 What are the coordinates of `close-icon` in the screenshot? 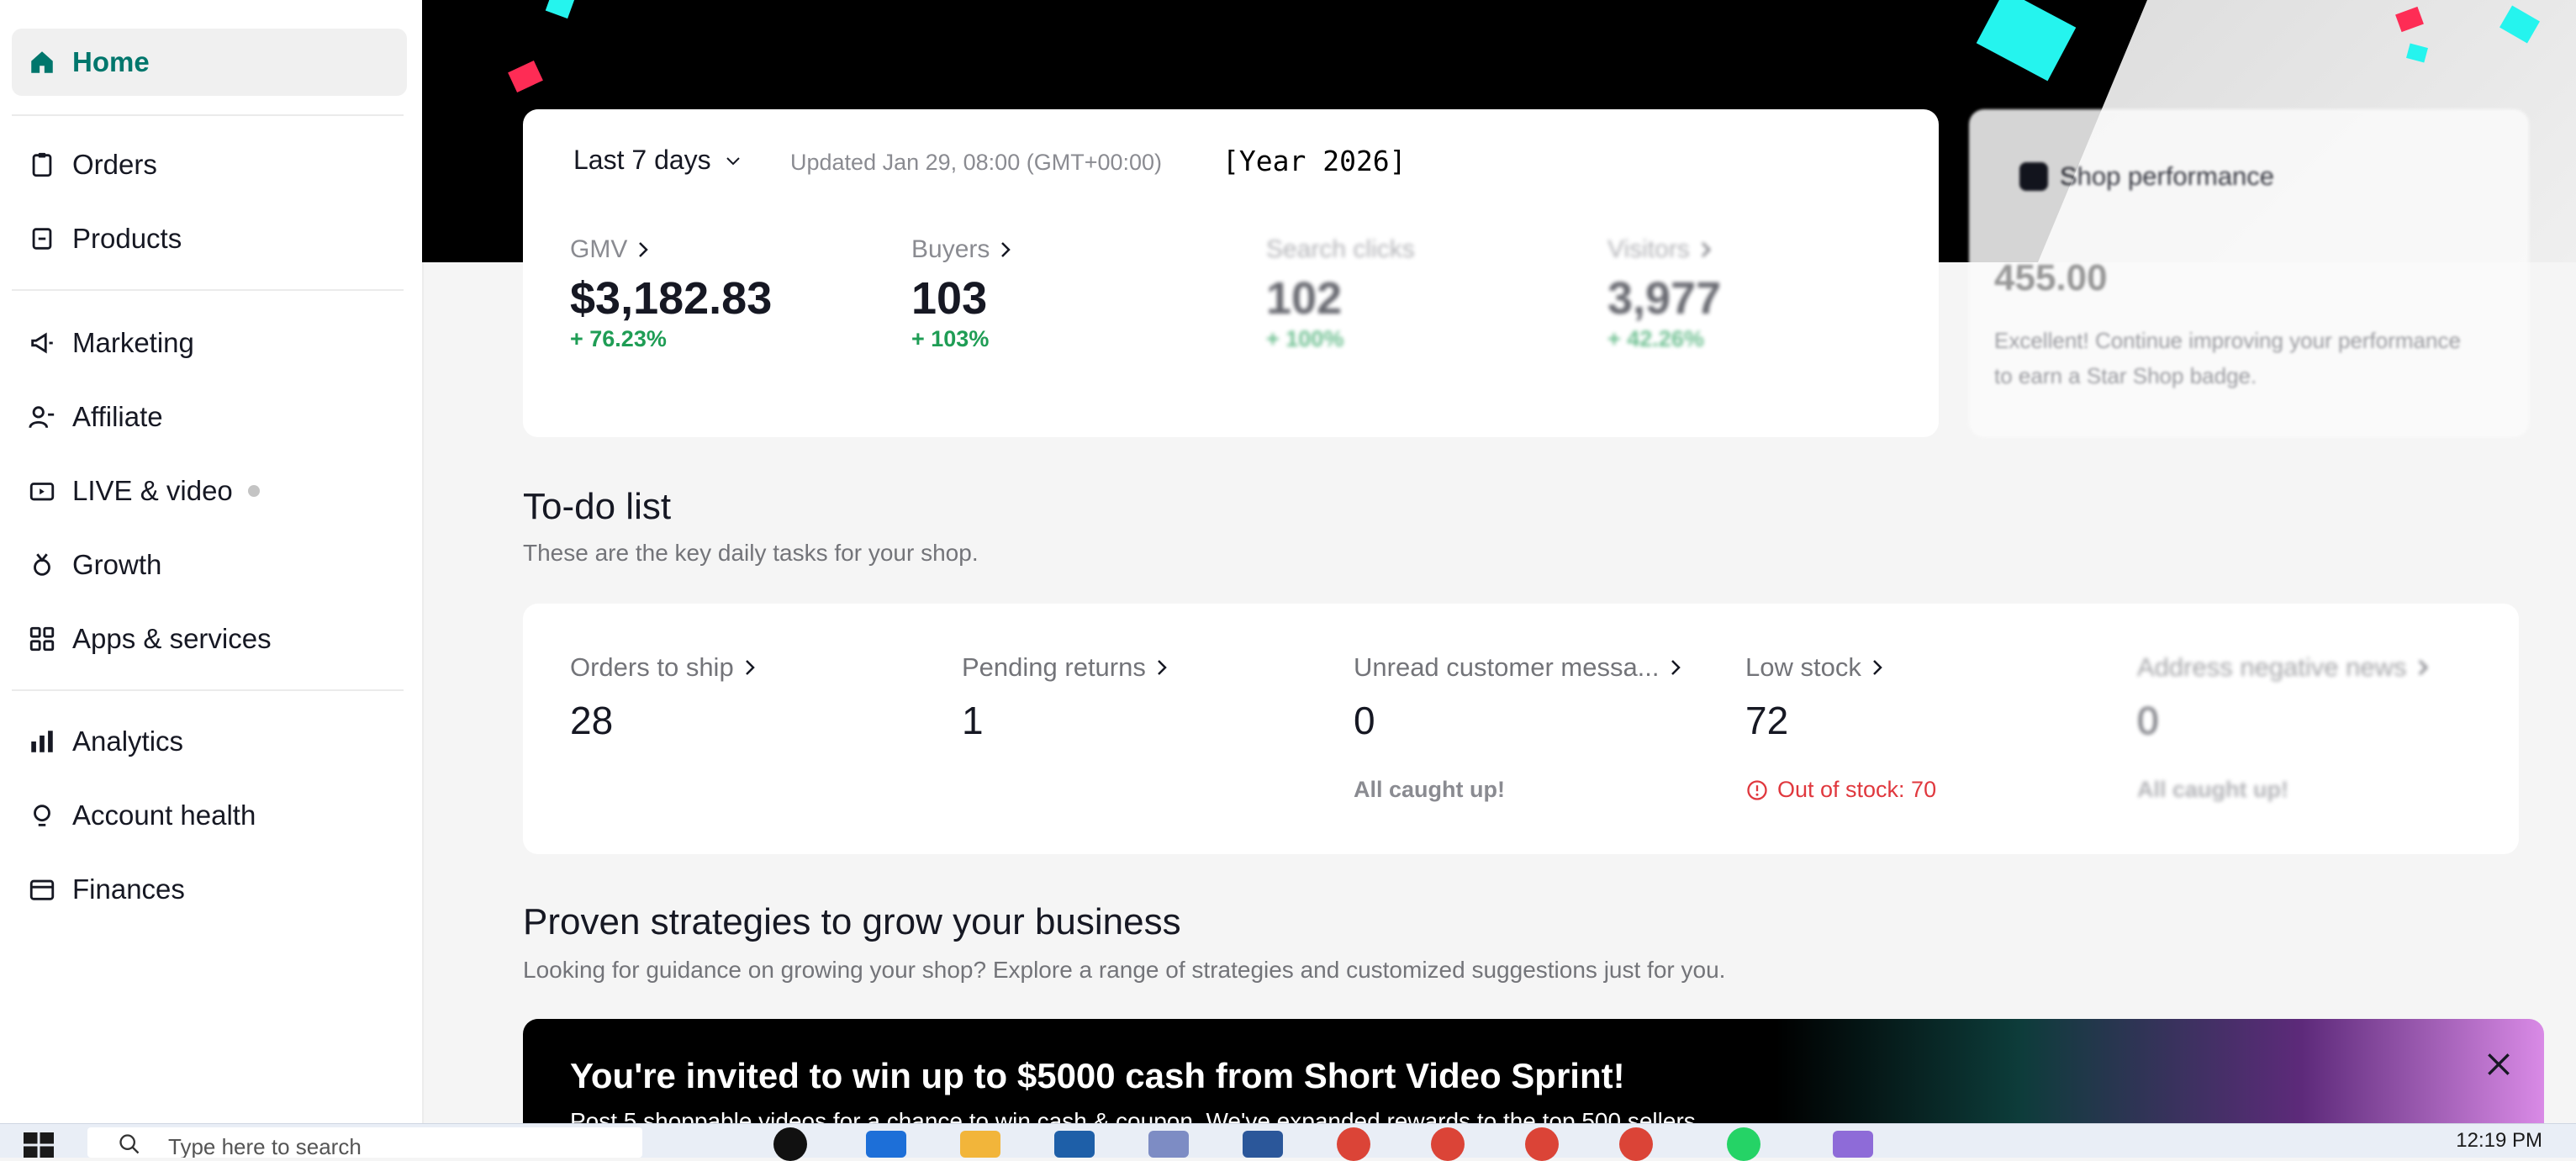 It's located at (2498, 1064).